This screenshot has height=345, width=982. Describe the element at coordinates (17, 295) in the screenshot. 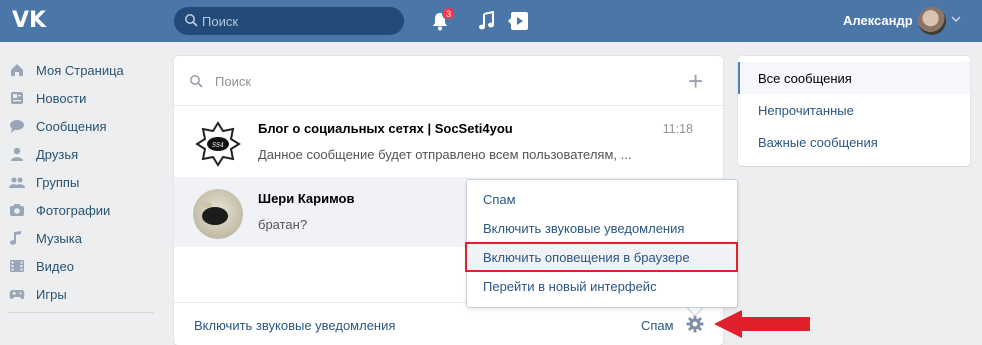

I see `gamepad-icon` at that location.